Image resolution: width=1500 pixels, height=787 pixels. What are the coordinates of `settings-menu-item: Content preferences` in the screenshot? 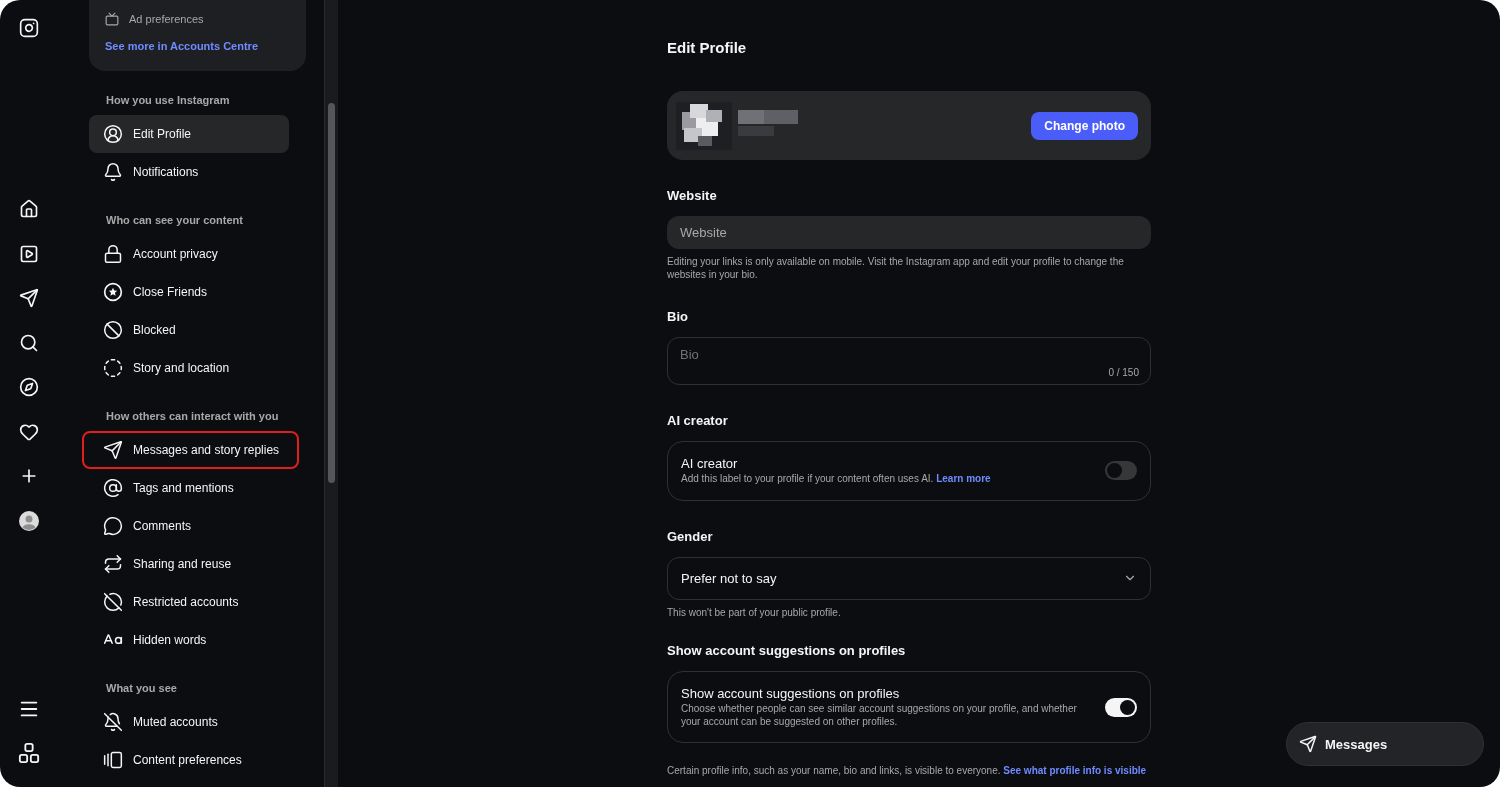 It's located at (189, 760).